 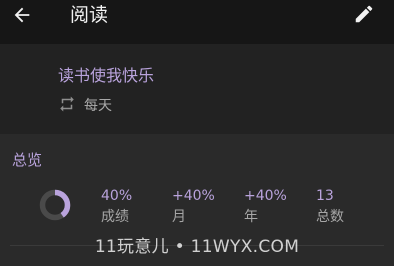 I want to click on stat-score-label: 成绩, so click(x=115, y=217).